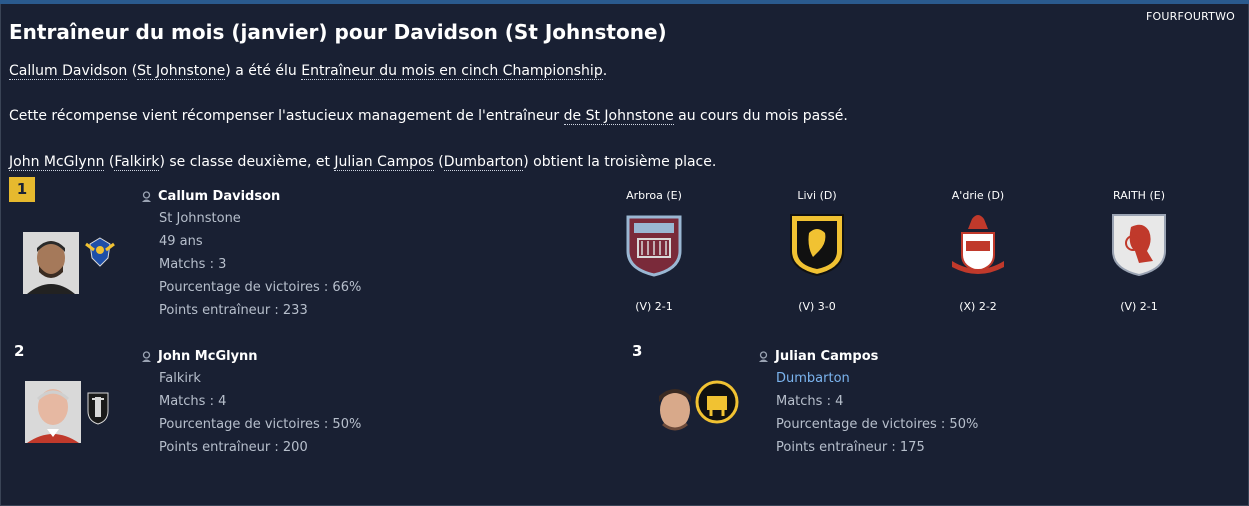 This screenshot has width=1249, height=506. Describe the element at coordinates (181, 71) in the screenshot. I see `club-link: St Johnstone` at that location.